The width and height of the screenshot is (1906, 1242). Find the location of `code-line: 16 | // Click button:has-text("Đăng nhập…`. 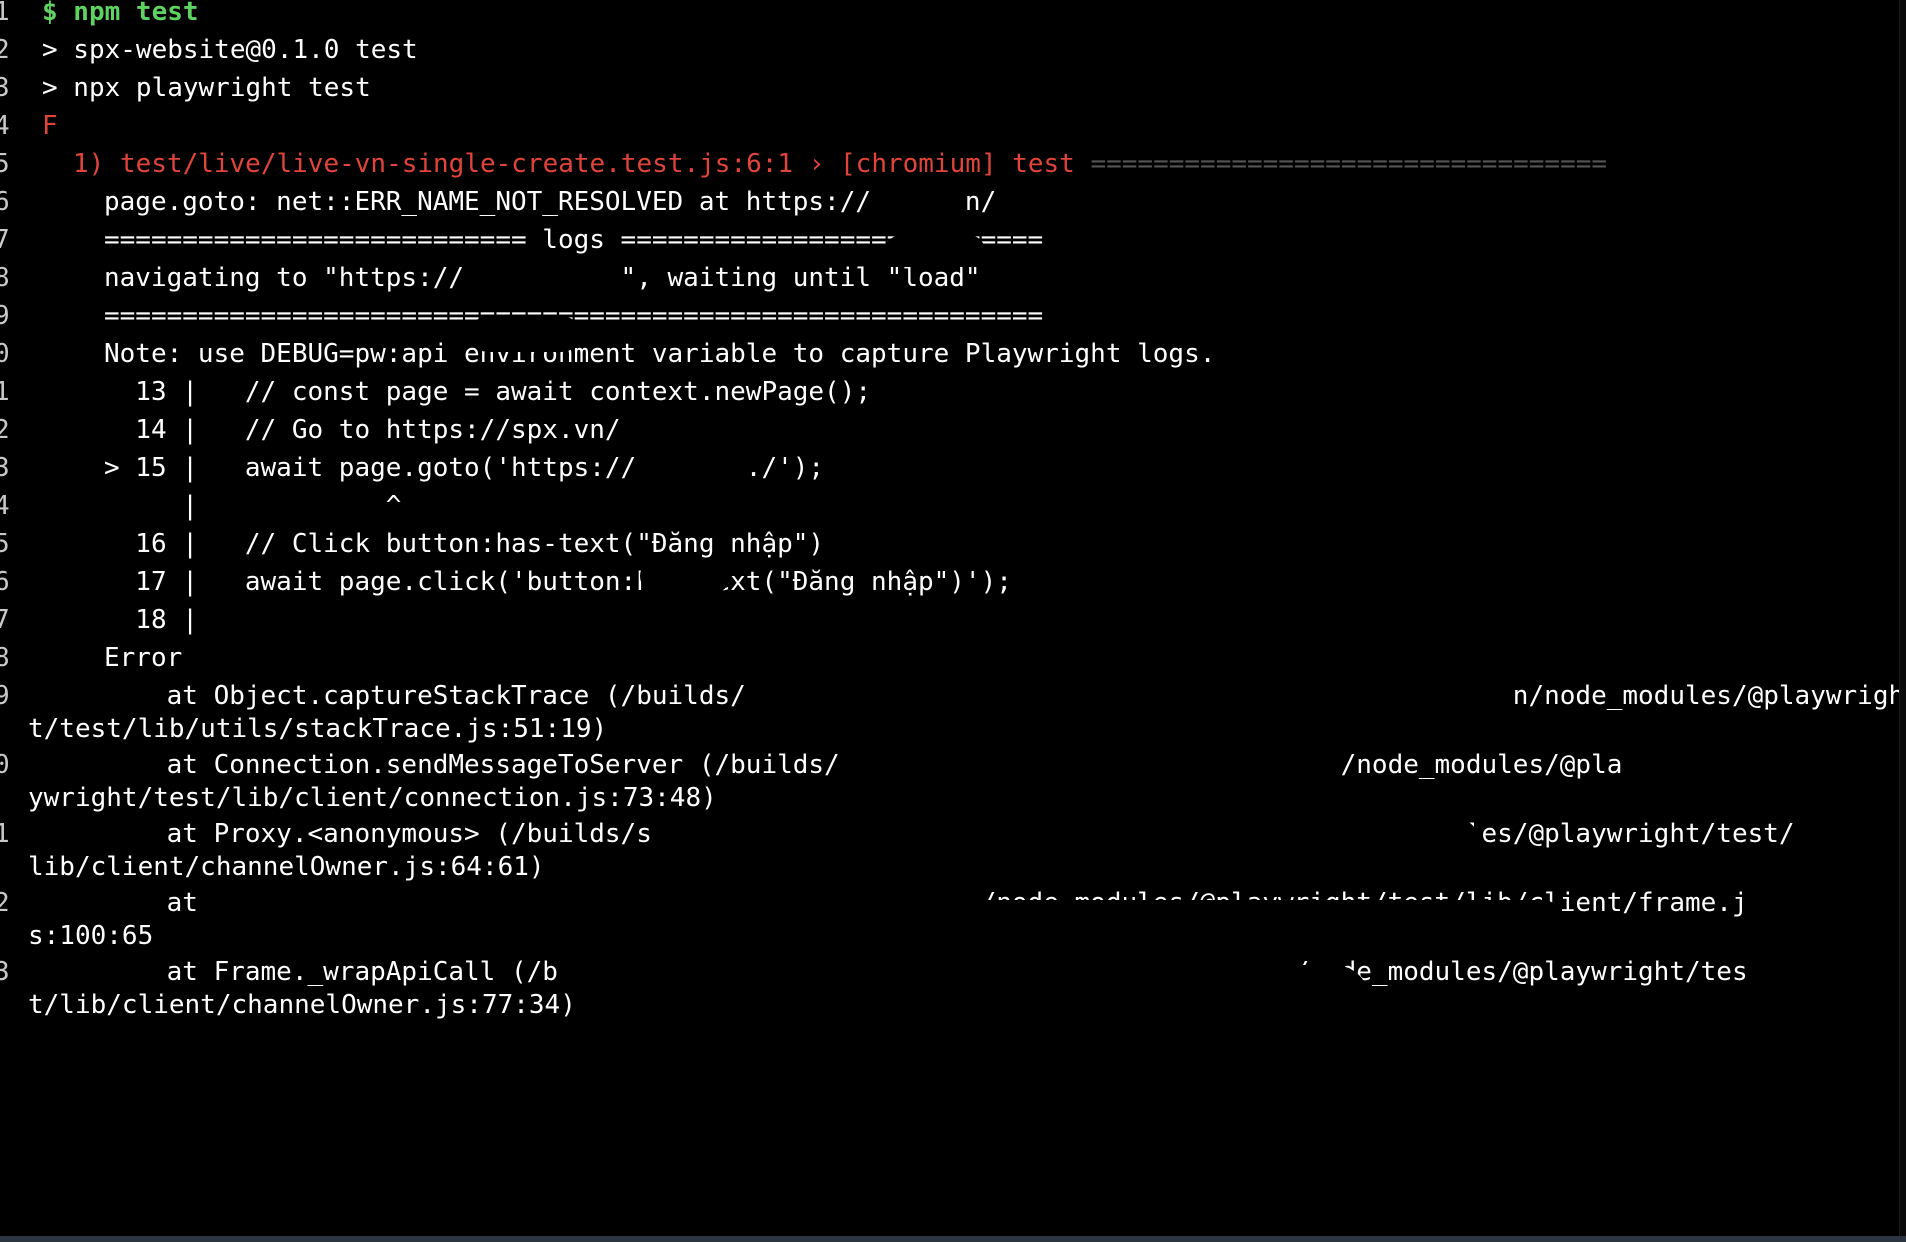

code-line: 16 | // Click button:has-text("Đăng nhập… is located at coordinates (464, 544).